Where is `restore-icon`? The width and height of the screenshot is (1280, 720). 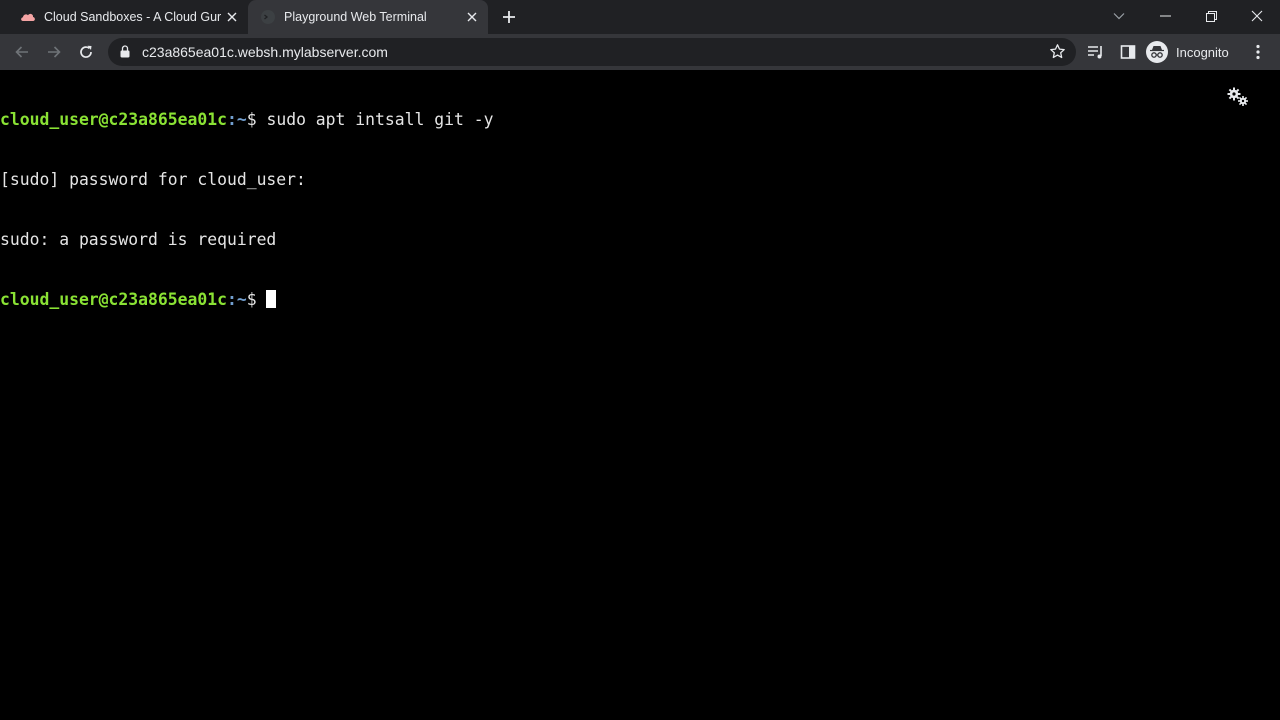
restore-icon is located at coordinates (1211, 16).